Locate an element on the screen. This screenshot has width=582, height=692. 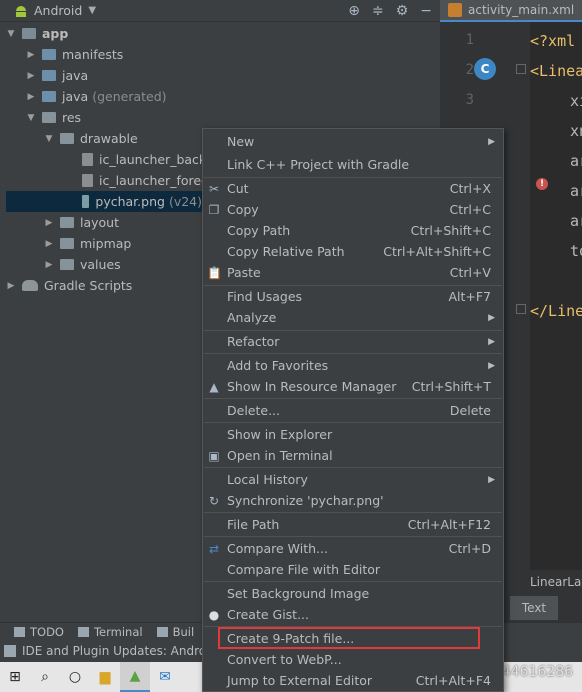
gear-icon: ⚙ is located at coordinates (402, 11).